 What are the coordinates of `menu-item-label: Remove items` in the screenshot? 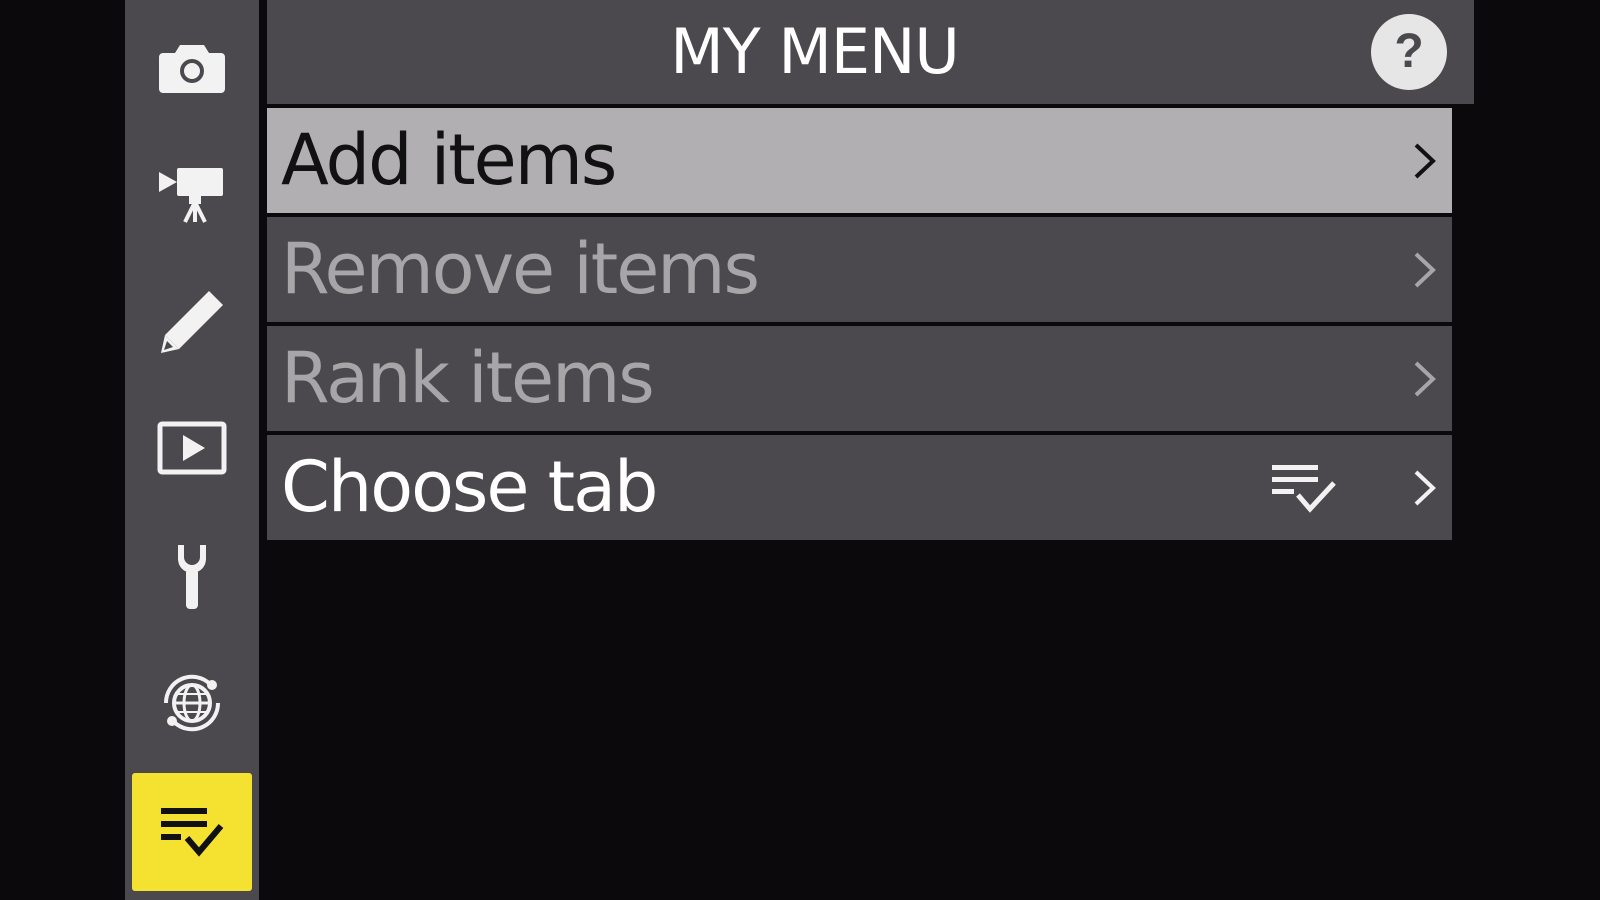 It's located at (520, 269).